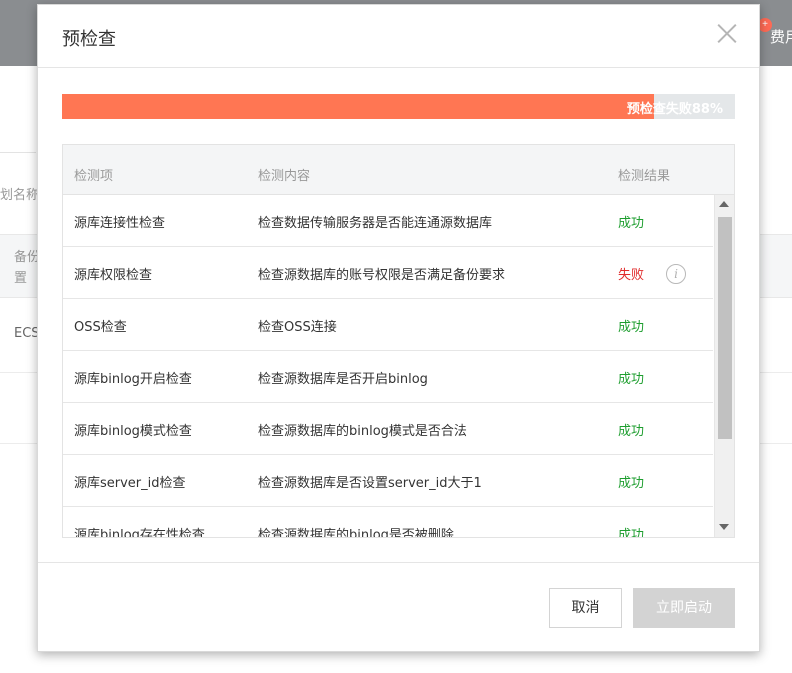  Describe the element at coordinates (139, 533) in the screenshot. I see `check-item: 源库binlog存在性检查` at that location.